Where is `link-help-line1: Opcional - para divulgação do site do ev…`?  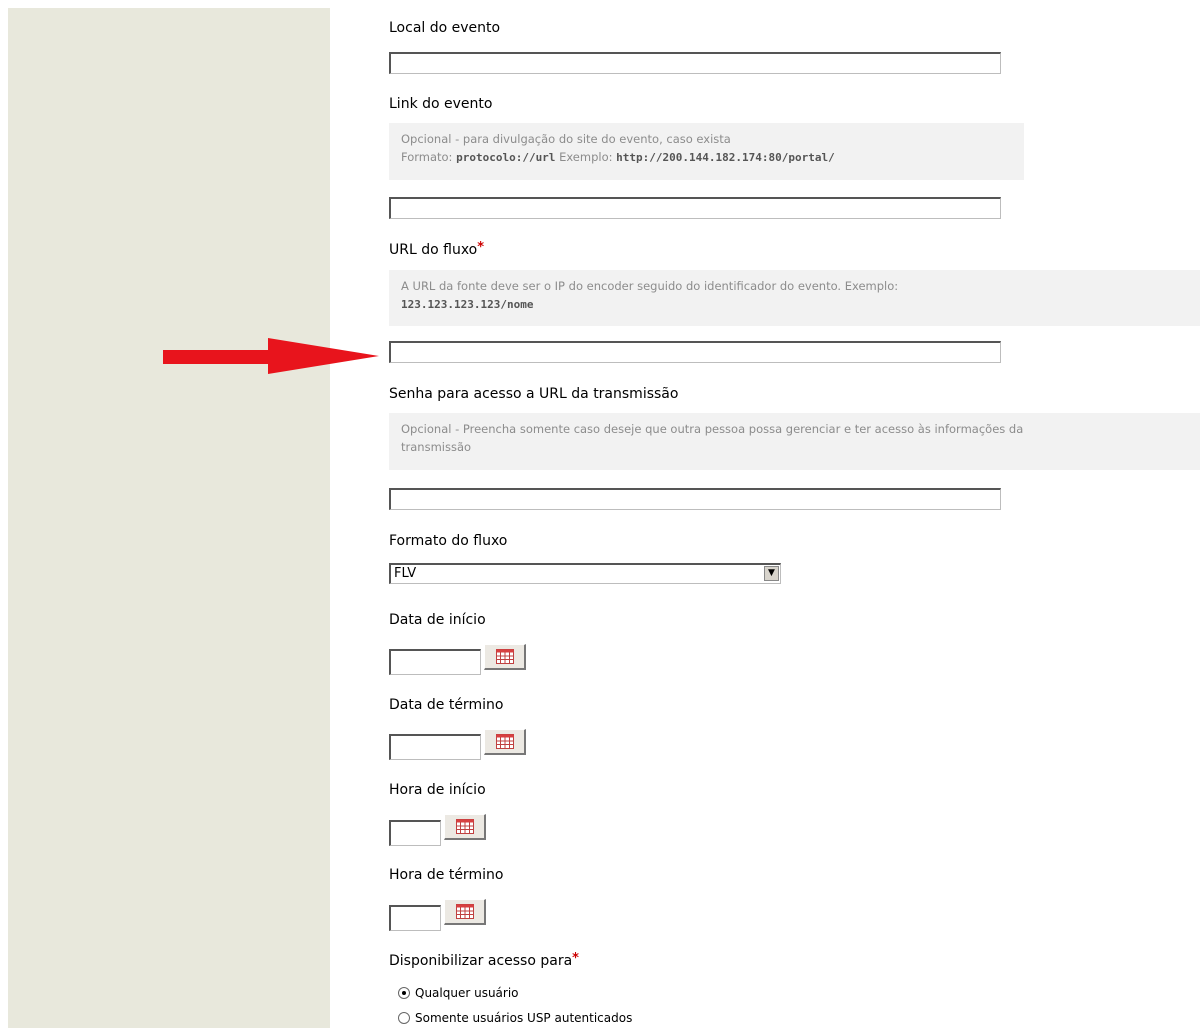 link-help-line1: Opcional - para divulgação do site do ev… is located at coordinates (566, 139).